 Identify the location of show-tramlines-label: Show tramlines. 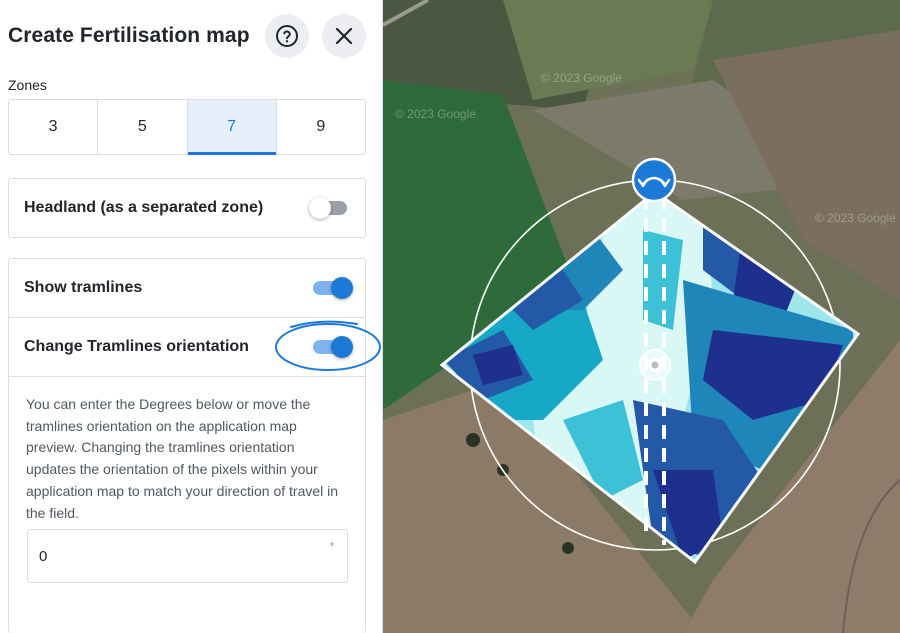
(83, 287).